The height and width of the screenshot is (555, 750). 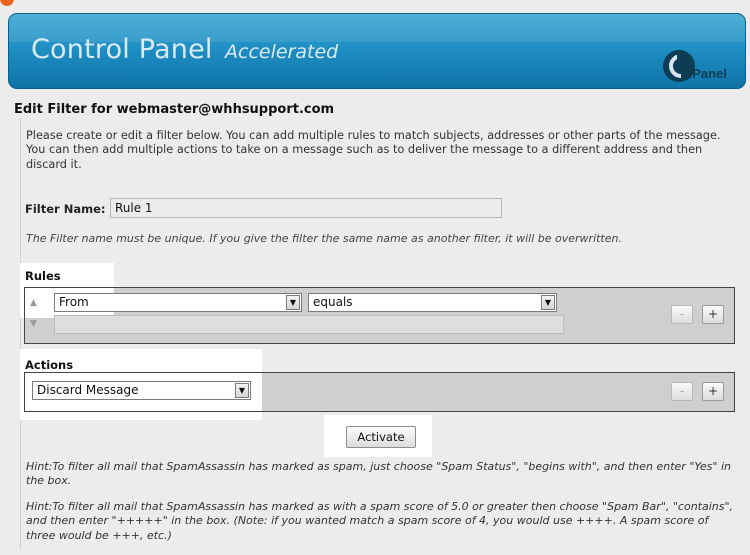 I want to click on add-action-button: +, so click(x=713, y=391).